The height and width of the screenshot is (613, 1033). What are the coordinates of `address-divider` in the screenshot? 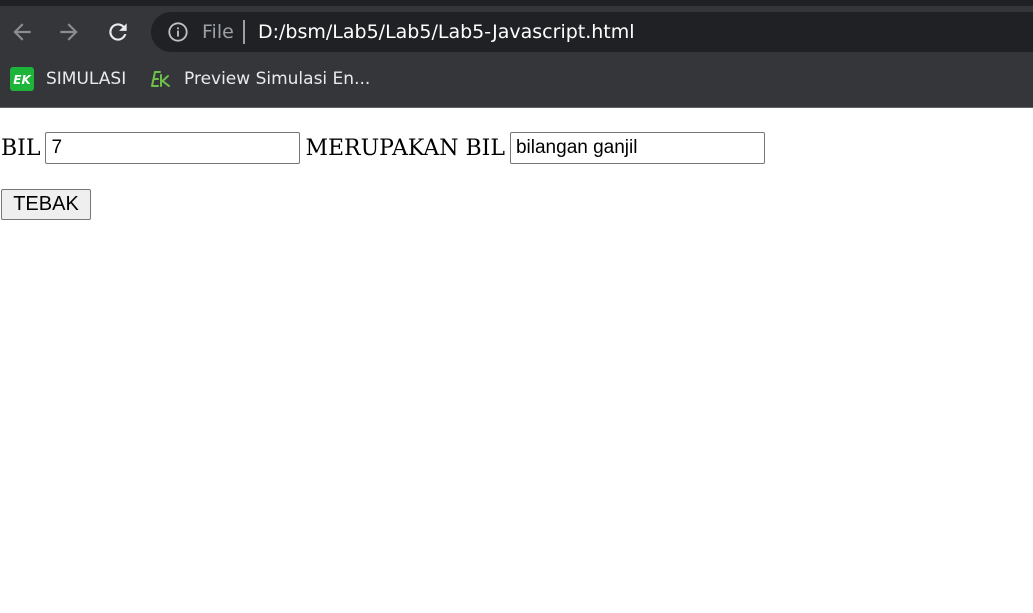 It's located at (244, 32).